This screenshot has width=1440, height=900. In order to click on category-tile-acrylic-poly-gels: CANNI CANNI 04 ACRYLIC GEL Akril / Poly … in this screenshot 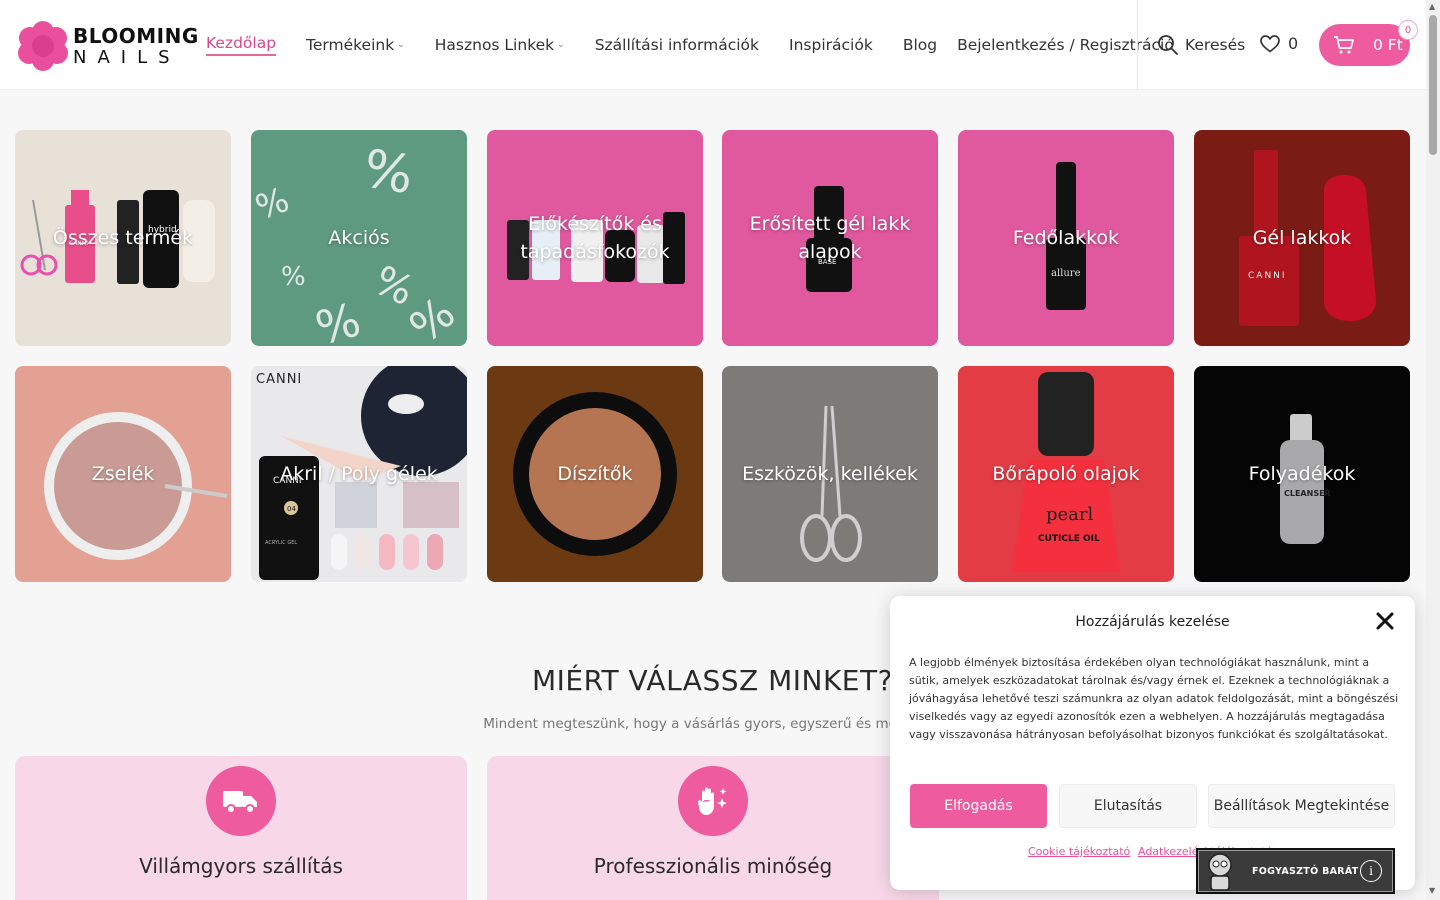, I will do `click(359, 474)`.